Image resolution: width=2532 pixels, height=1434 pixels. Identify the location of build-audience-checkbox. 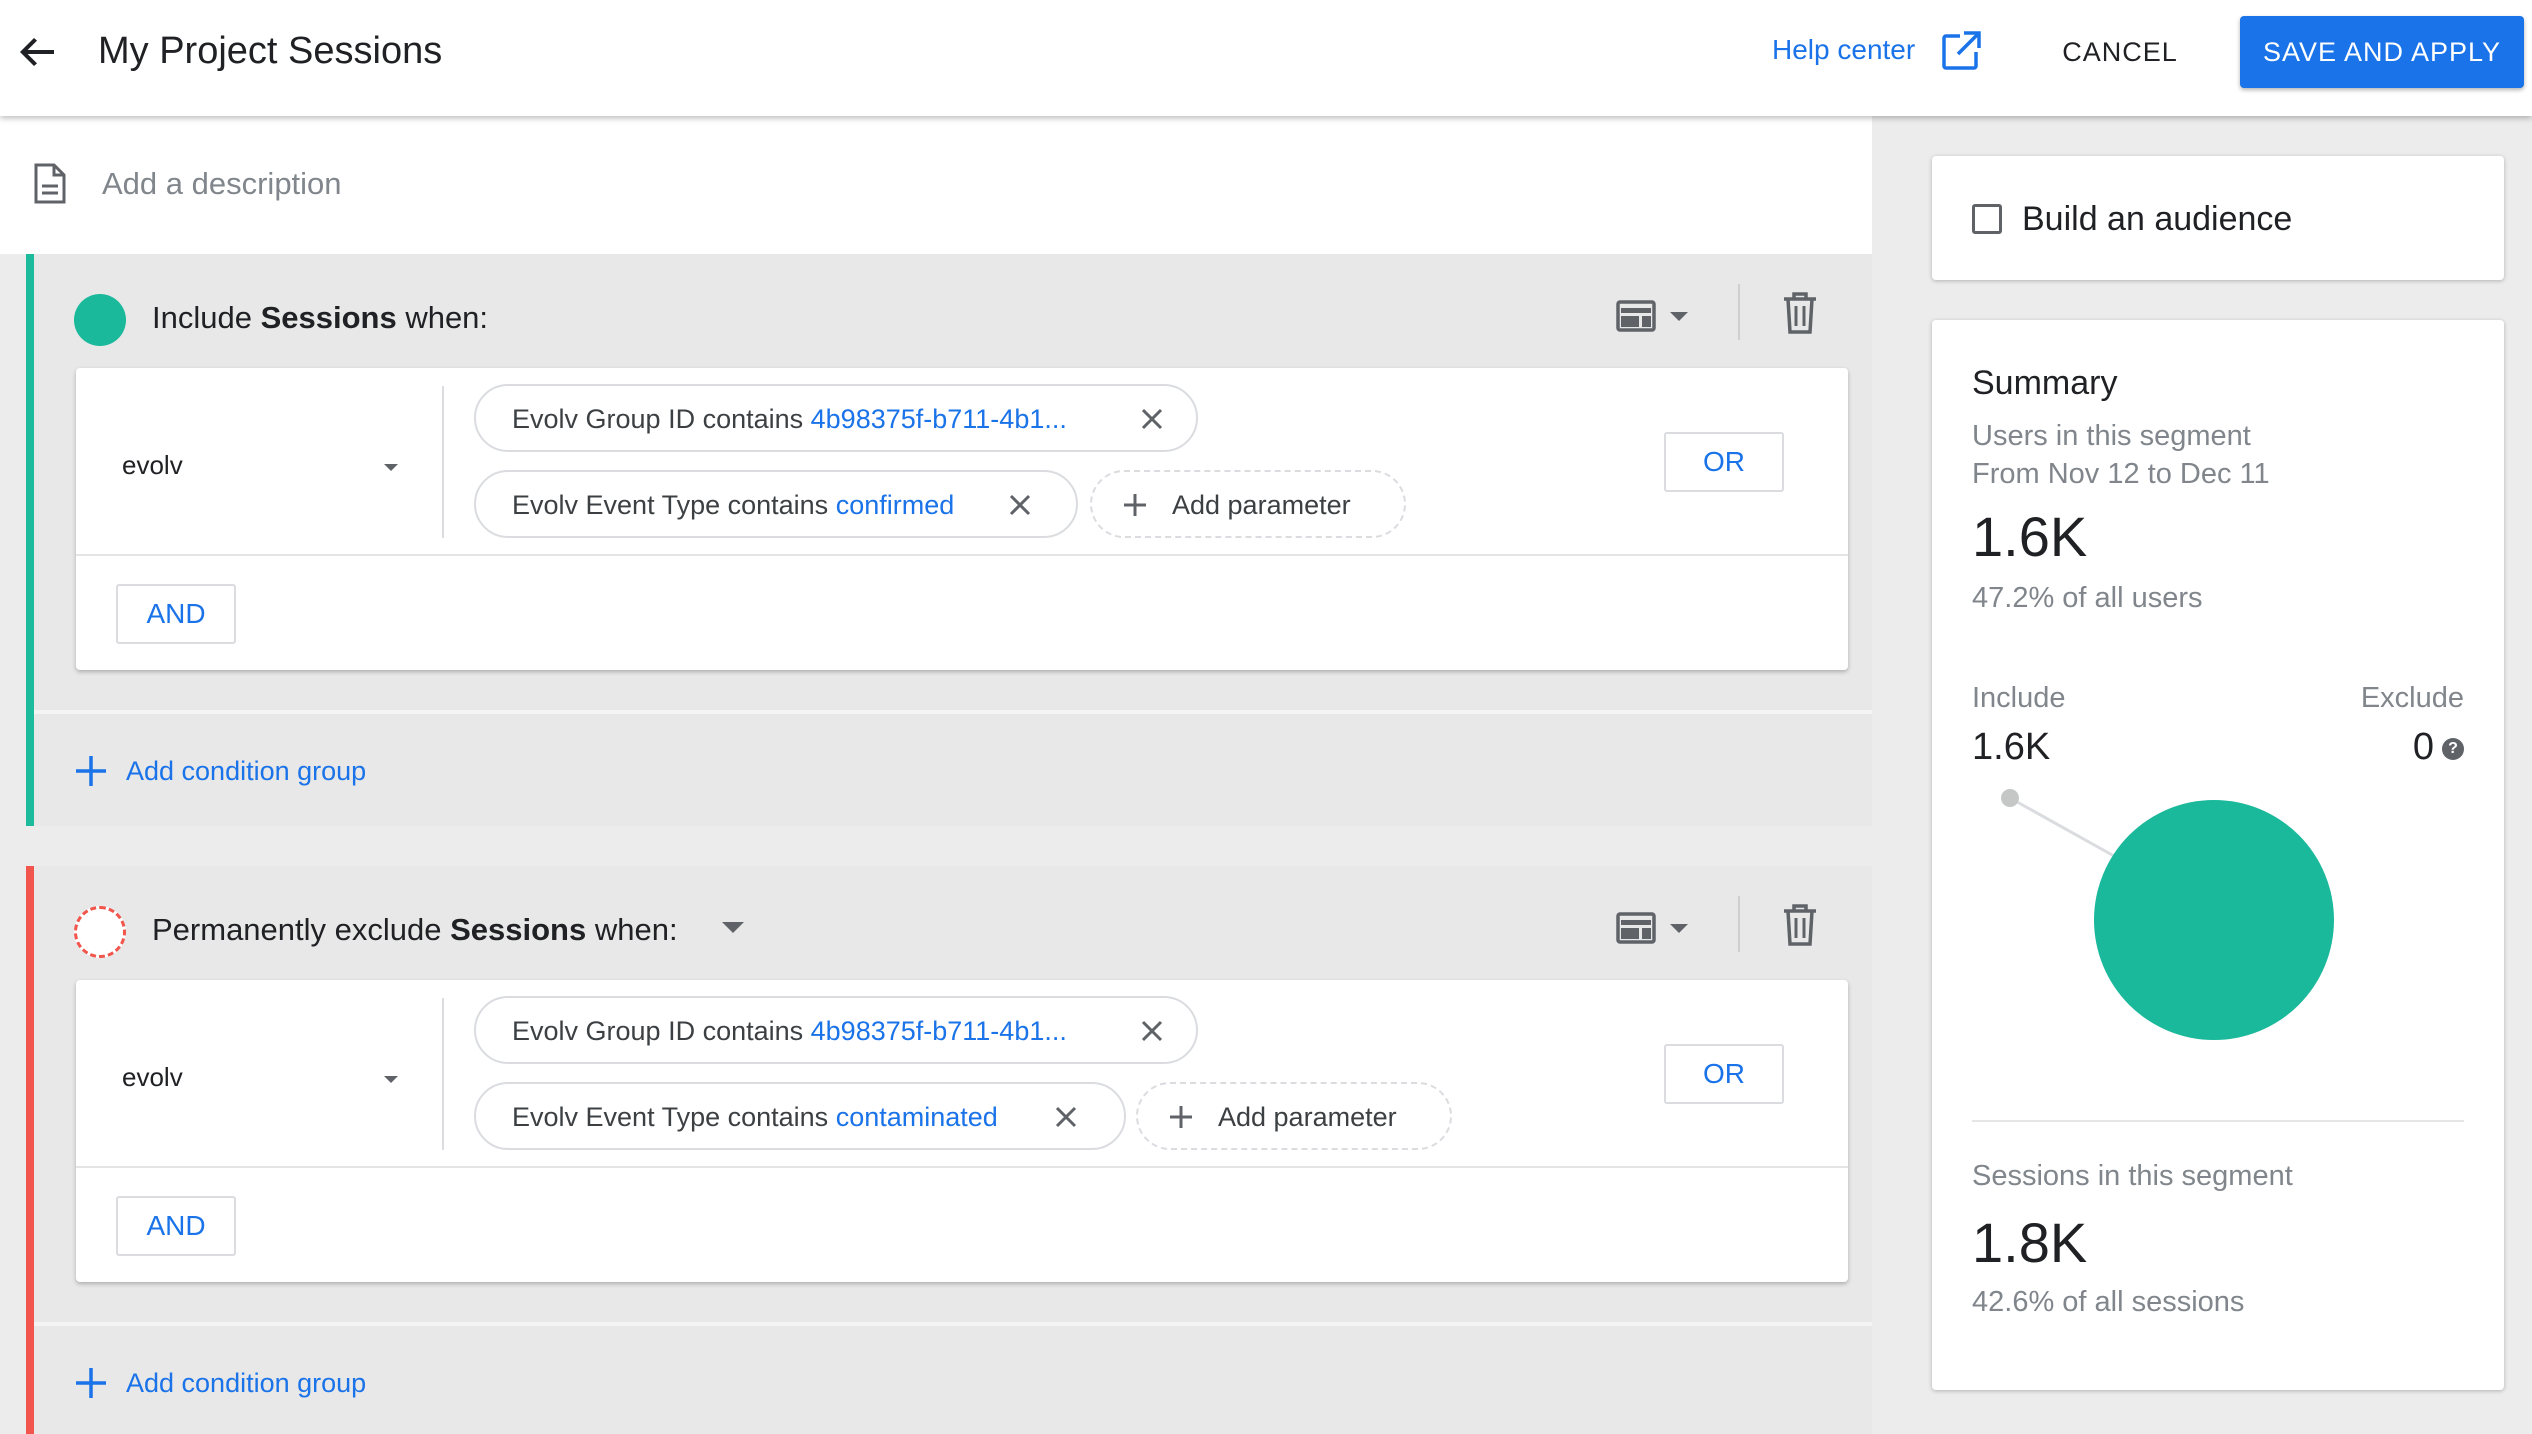
(1987, 219).